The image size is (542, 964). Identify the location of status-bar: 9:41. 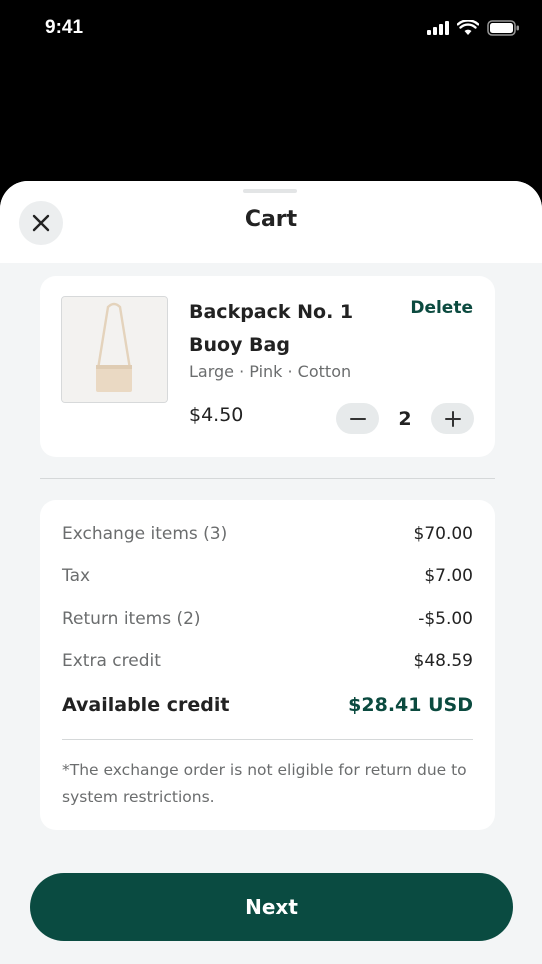
(271, 30).